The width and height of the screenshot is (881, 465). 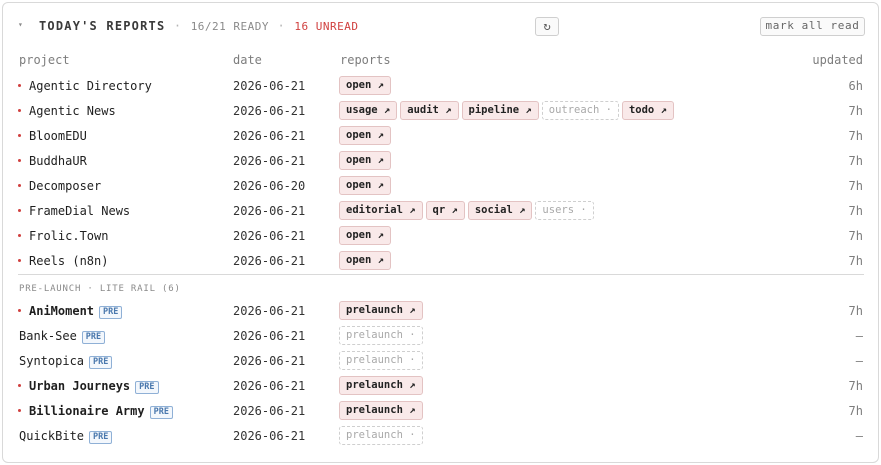 I want to click on project-name: Reels (n8n), so click(x=68, y=261).